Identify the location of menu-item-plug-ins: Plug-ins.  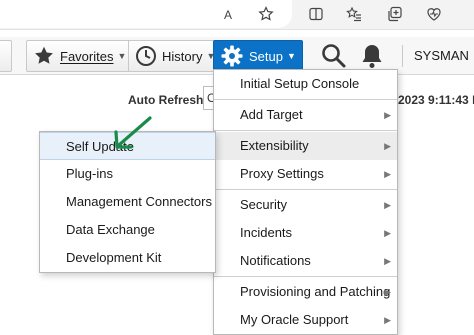
(127, 174).